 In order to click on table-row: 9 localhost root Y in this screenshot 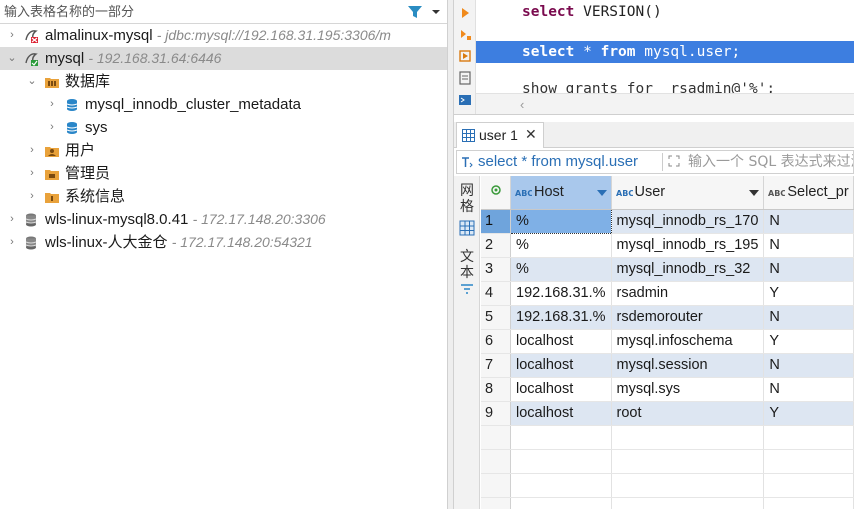, I will do `click(667, 413)`.